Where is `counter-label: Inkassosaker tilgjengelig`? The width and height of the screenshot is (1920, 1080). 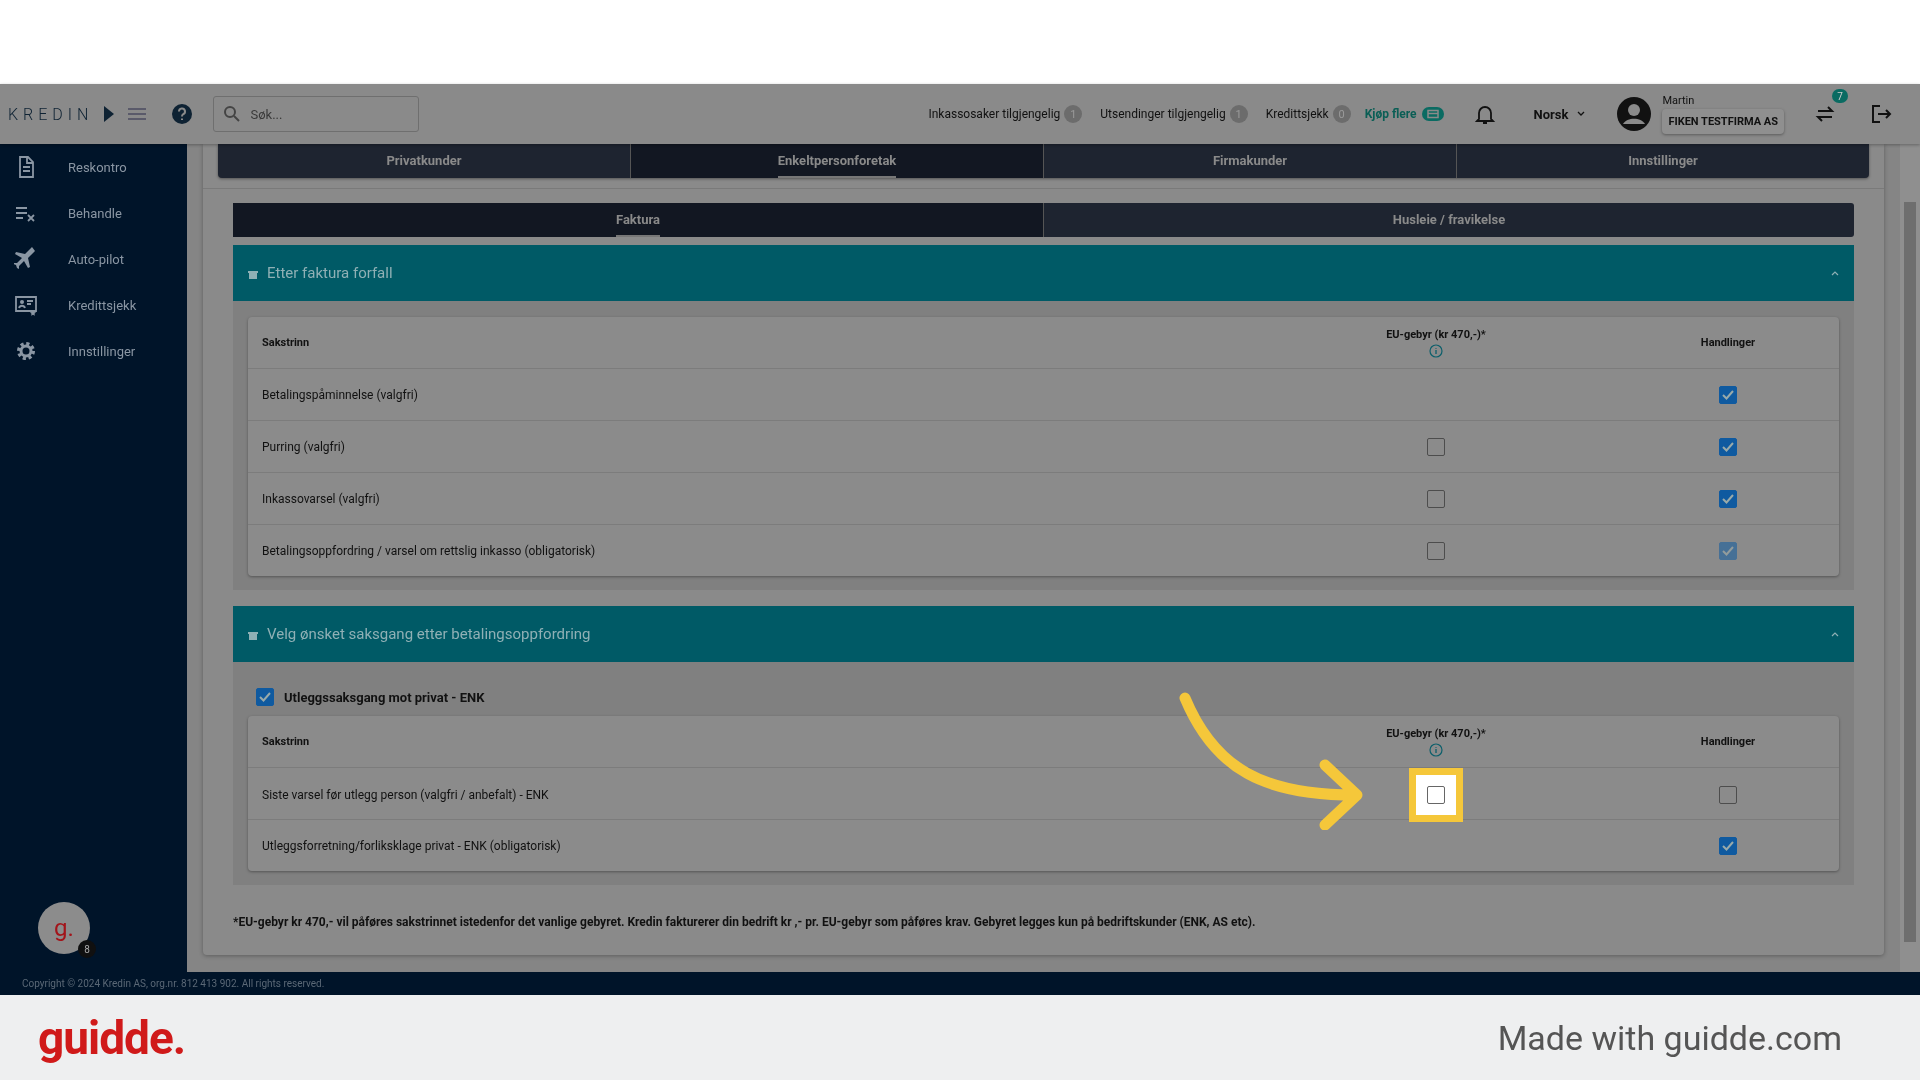
counter-label: Inkassosaker tilgjengelig is located at coordinates (994, 114).